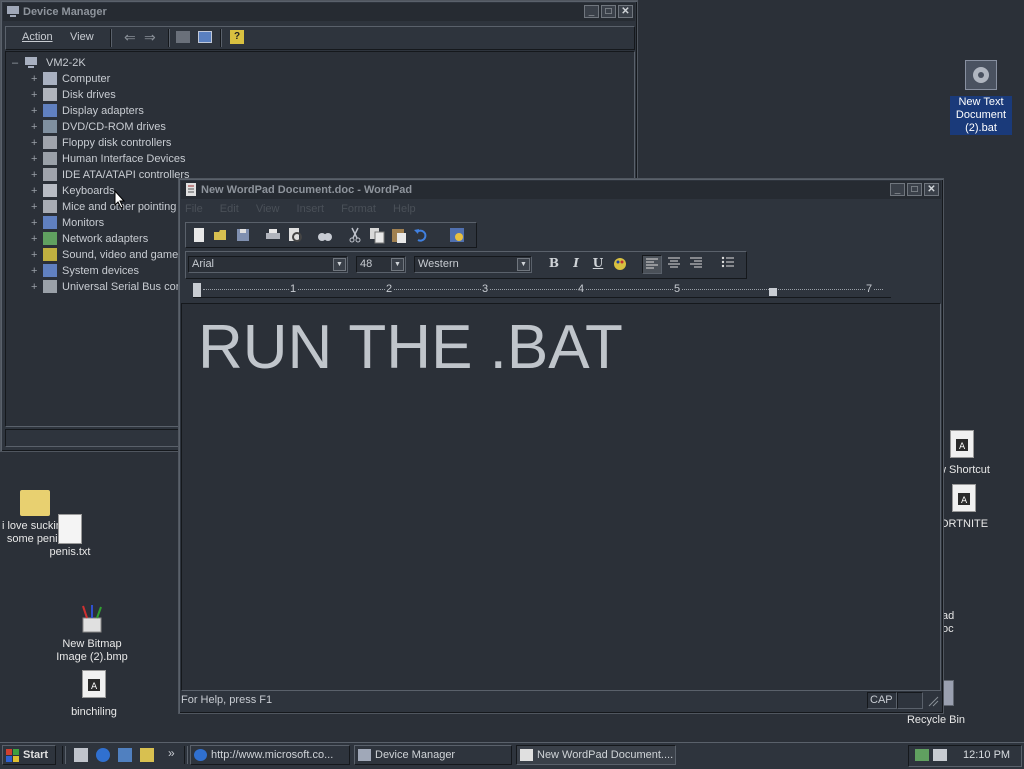 This screenshot has height=769, width=1024. Describe the element at coordinates (964, 501) in the screenshot. I see `svg-text: A` at that location.